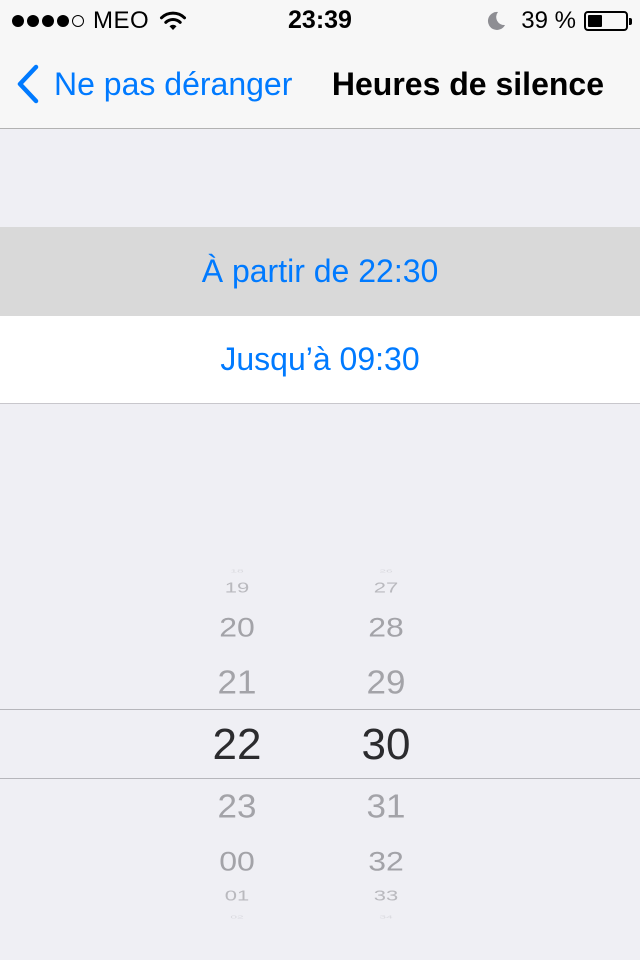 This screenshot has height=960, width=640. I want to click on page-title: Heures de silence, so click(467, 84).